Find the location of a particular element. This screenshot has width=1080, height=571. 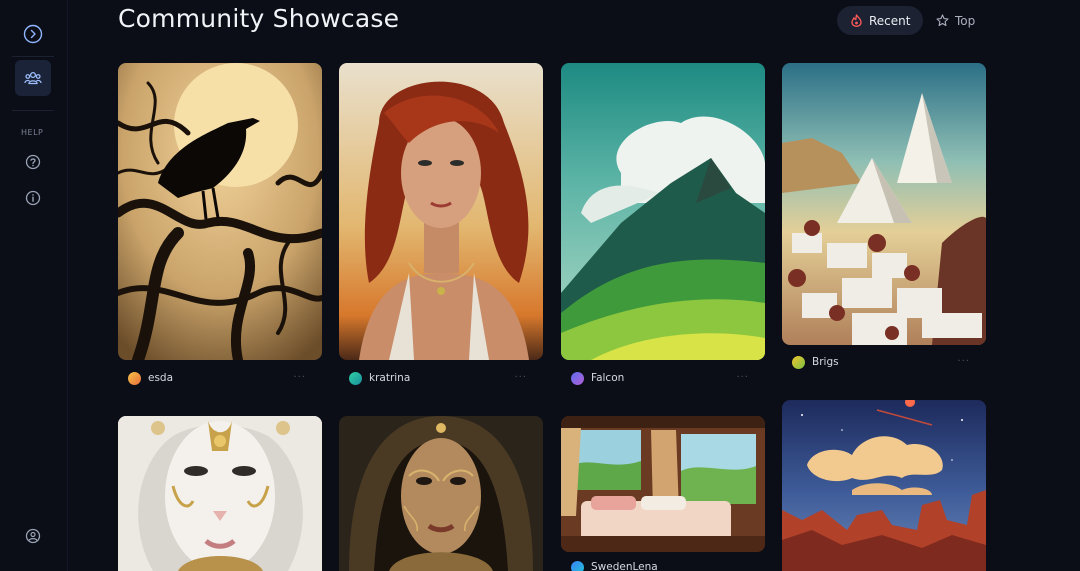

username: kratrina is located at coordinates (389, 378).